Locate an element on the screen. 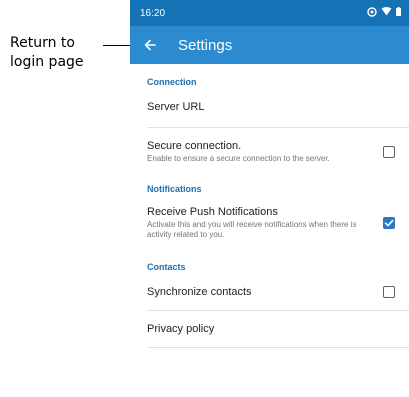 Image resolution: width=409 pixels, height=397 pixels. server-url-item: Server URL is located at coordinates (278, 107).